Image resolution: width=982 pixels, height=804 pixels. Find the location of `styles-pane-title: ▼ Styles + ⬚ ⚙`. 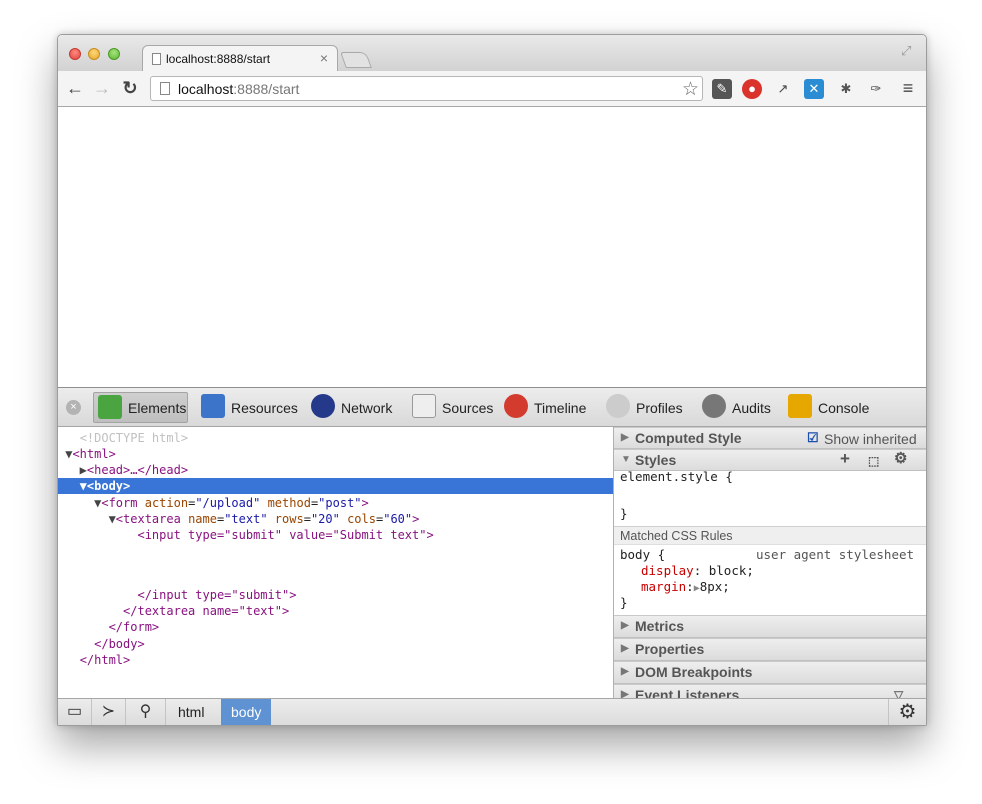

styles-pane-title: ▼ Styles + ⬚ ⚙ is located at coordinates (770, 460).